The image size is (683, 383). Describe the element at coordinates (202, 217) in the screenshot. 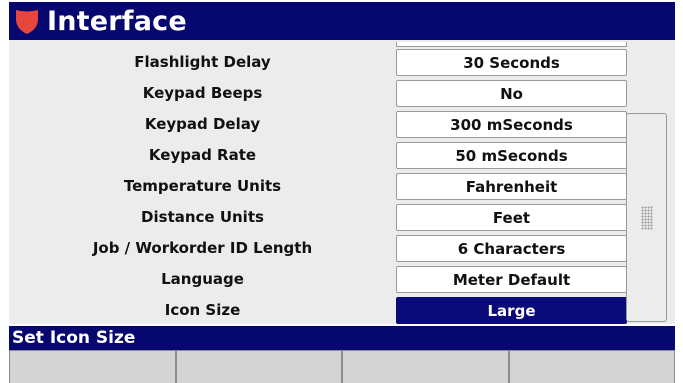

I see `setting-label: Distance Units` at that location.